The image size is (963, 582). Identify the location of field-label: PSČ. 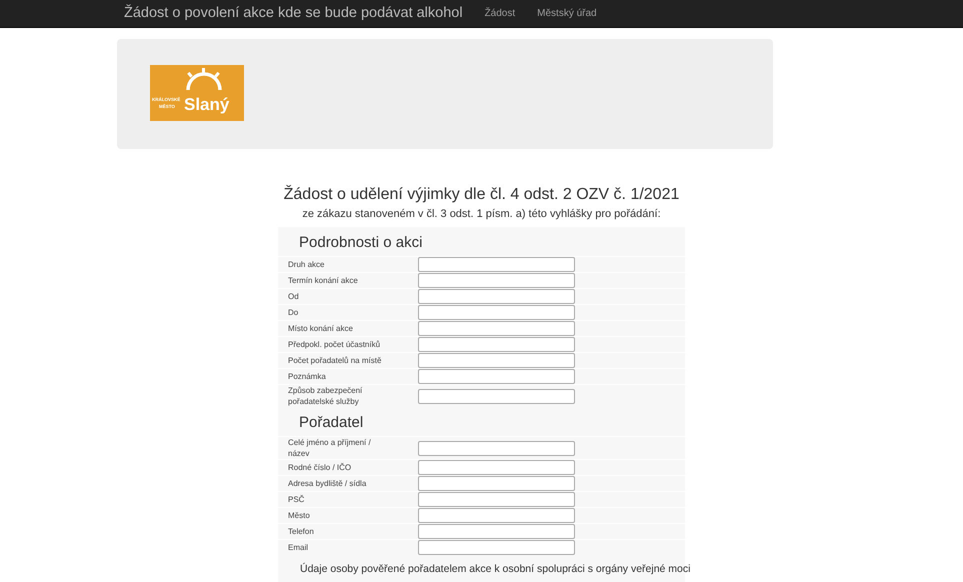
(297, 499).